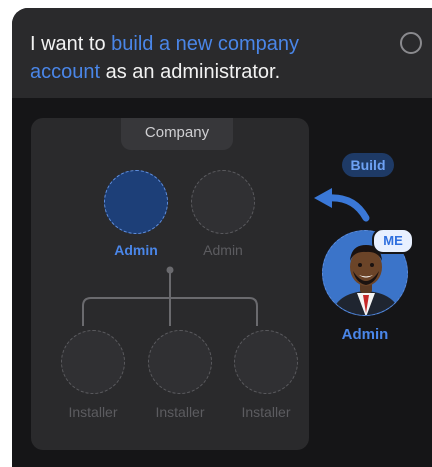 The image size is (432, 467). What do you see at coordinates (223, 250) in the screenshot?
I see `admin-label-empty: Admin` at bounding box center [223, 250].